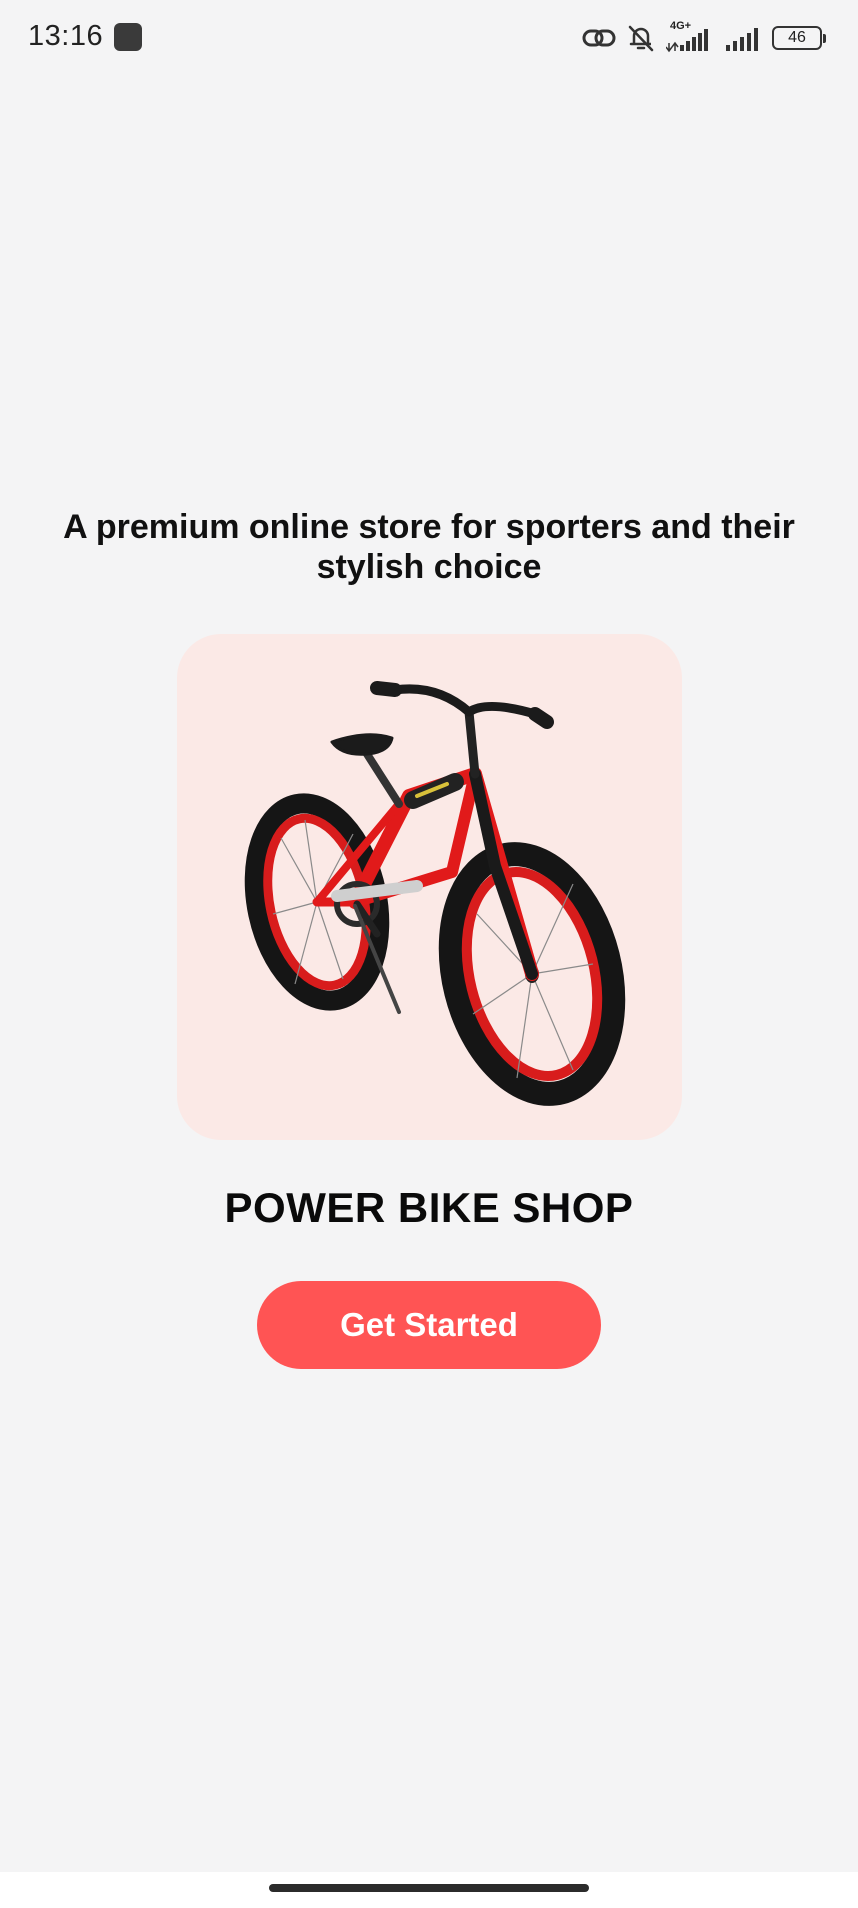 The height and width of the screenshot is (1908, 858). I want to click on home-indicator, so click(429, 1888).